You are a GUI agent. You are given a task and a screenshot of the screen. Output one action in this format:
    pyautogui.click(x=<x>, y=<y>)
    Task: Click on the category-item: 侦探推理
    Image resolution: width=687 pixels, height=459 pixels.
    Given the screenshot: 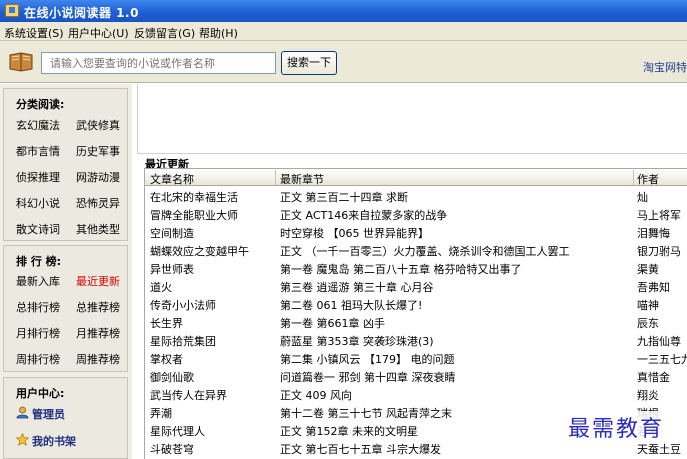 What is the action you would take?
    pyautogui.click(x=38, y=177)
    